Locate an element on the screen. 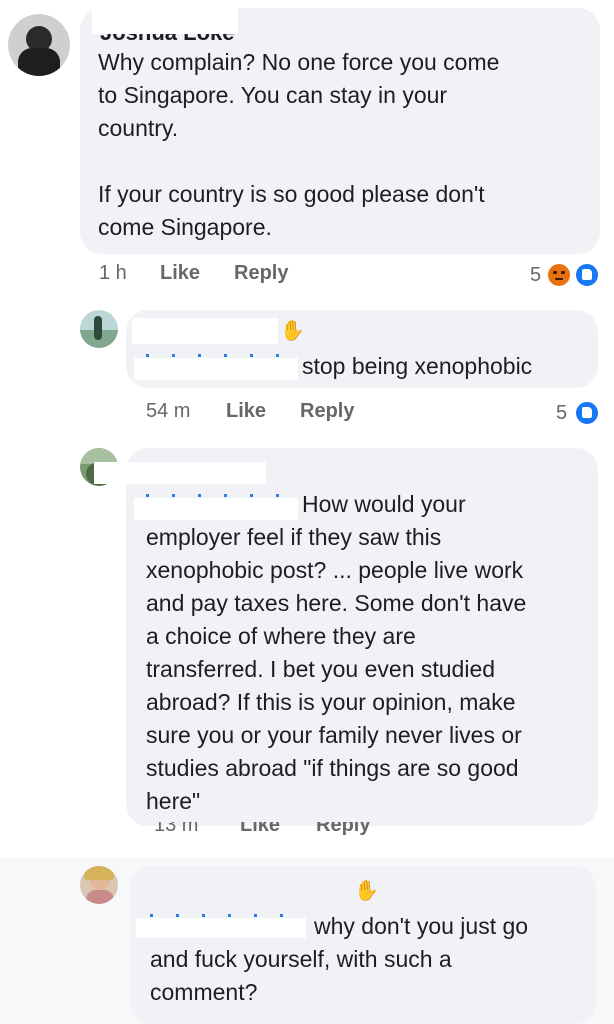  comment-timestamp: 13 m is located at coordinates (176, 829).